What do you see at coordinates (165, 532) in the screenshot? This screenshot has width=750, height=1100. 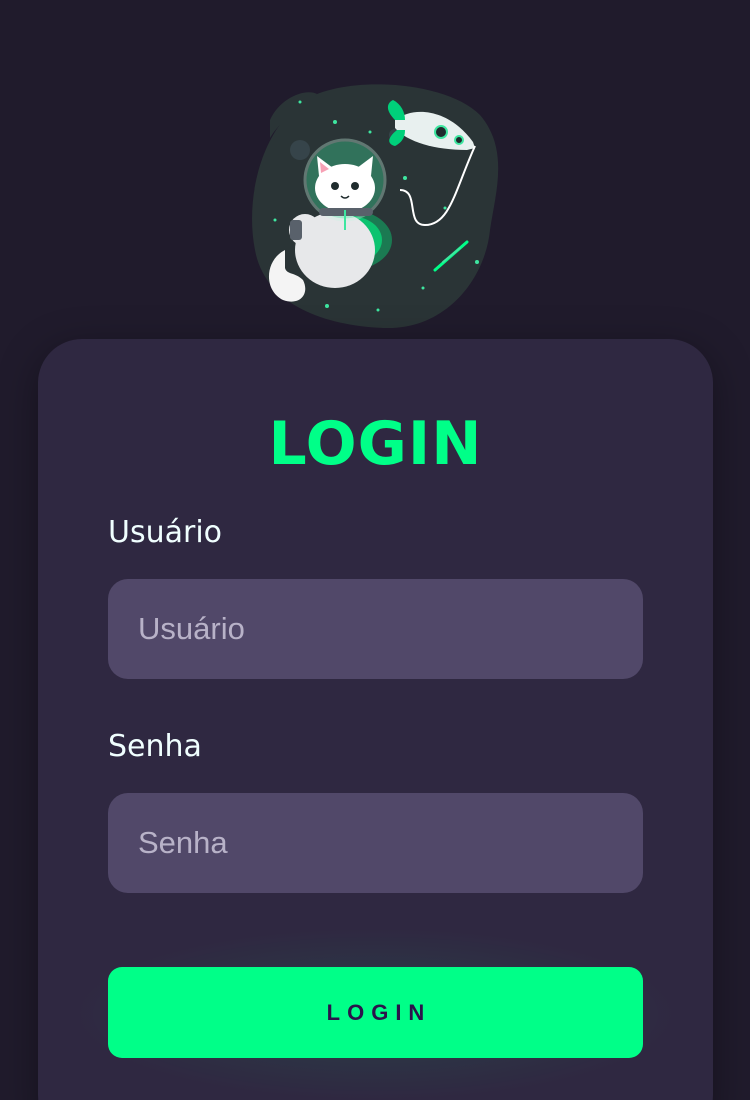 I see `username-label: Usuário` at bounding box center [165, 532].